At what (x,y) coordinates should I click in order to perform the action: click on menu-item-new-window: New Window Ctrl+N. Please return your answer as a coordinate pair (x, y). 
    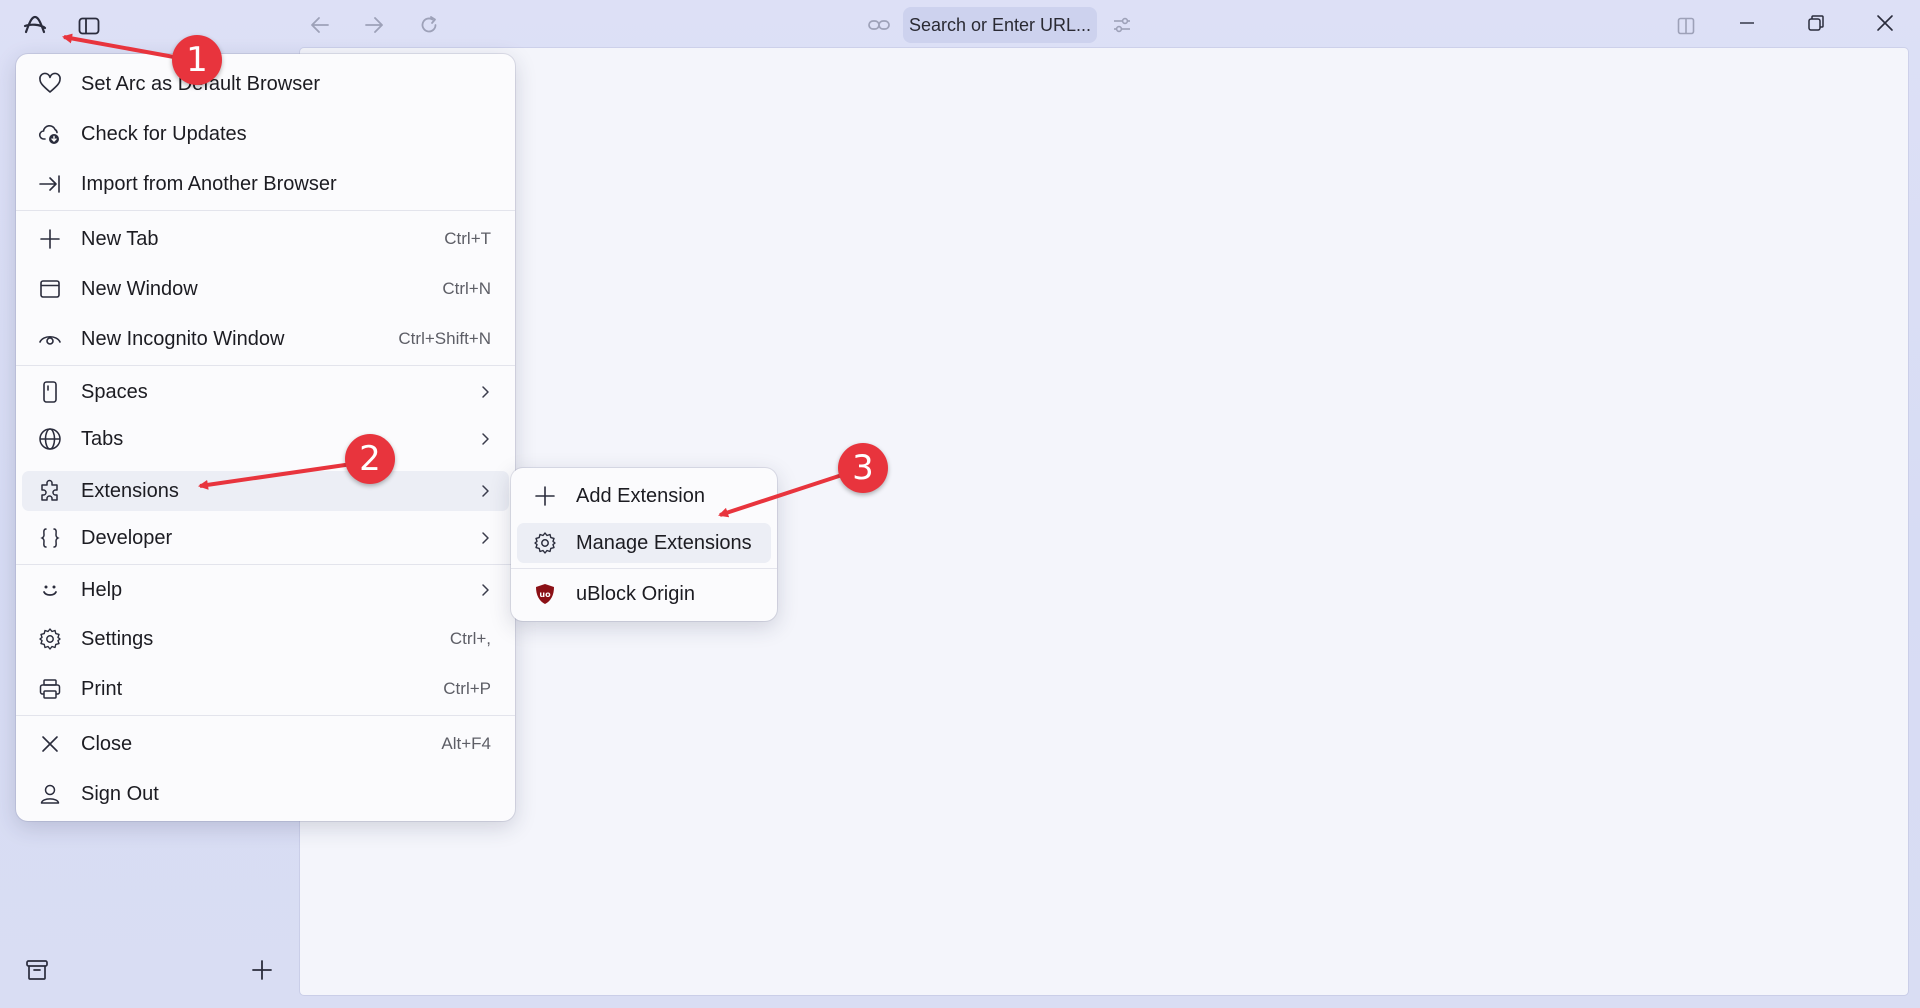
    Looking at the image, I should click on (265, 289).